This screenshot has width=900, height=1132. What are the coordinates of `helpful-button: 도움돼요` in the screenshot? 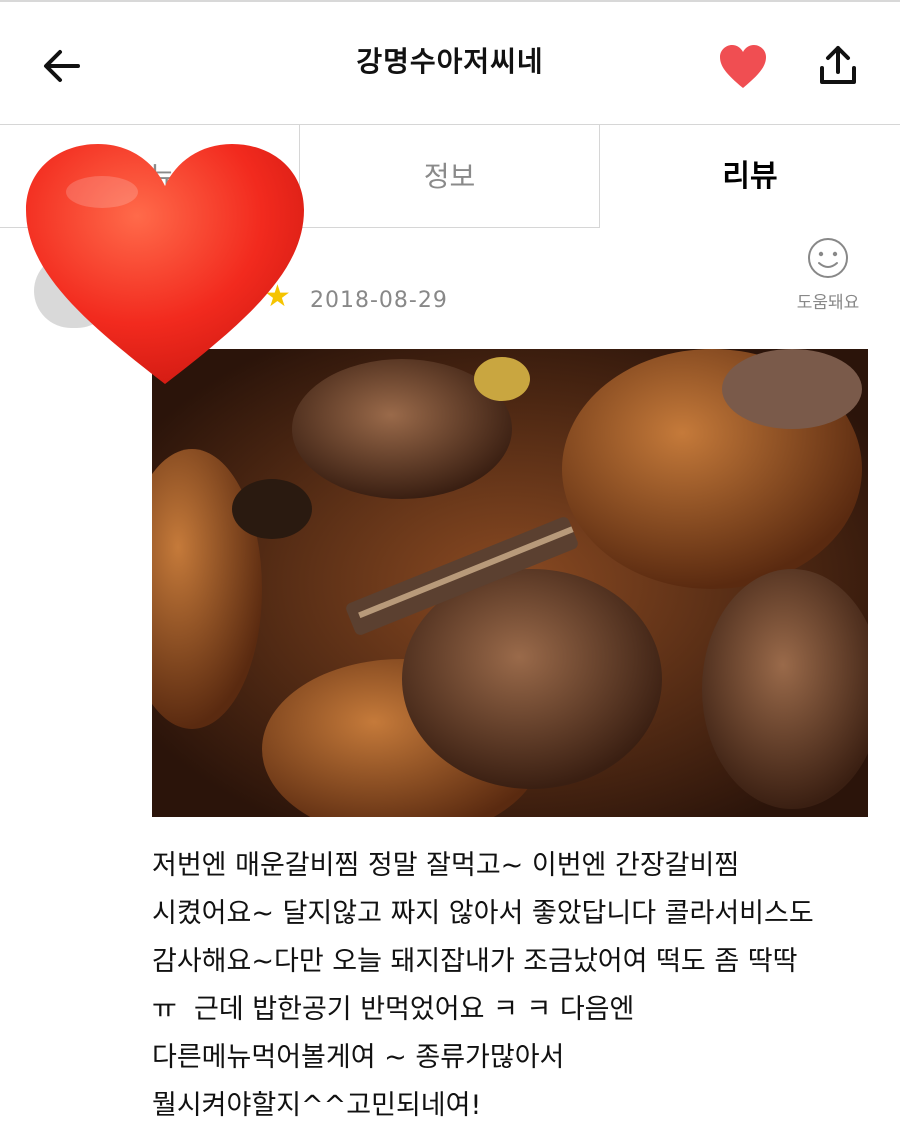 It's located at (828, 274).